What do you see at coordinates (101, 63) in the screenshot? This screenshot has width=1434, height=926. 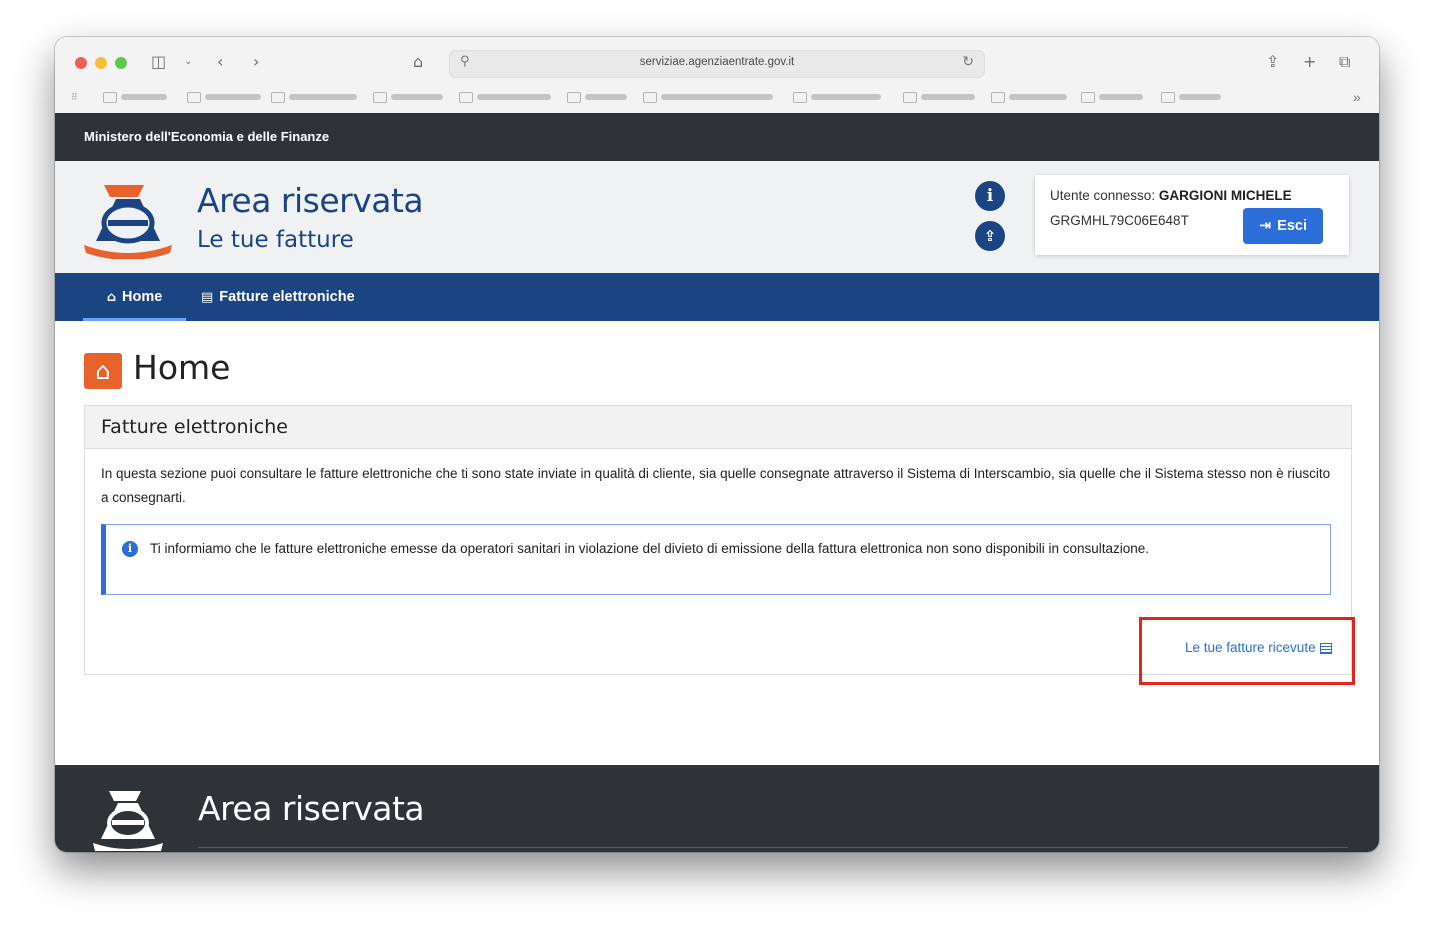 I see `minimize-window-button` at bounding box center [101, 63].